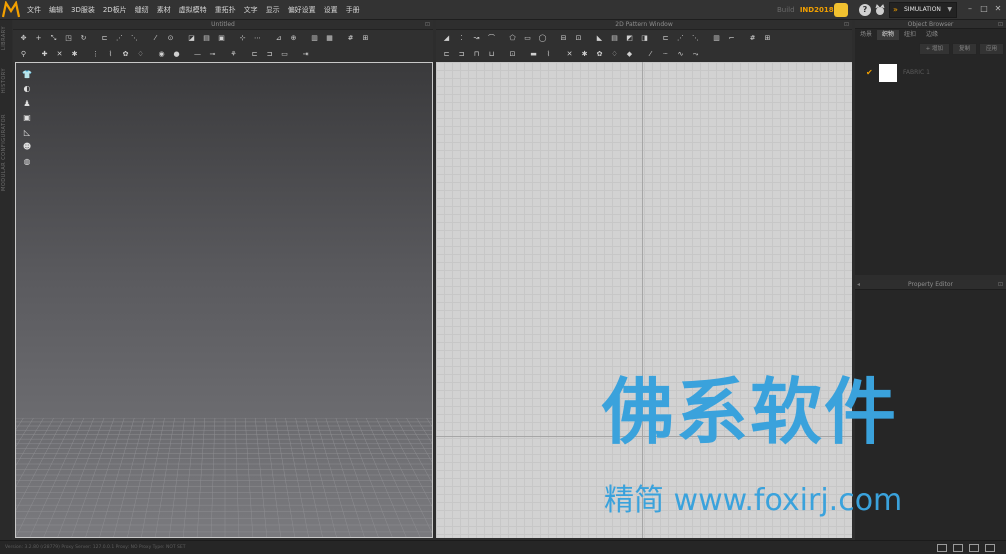  What do you see at coordinates (365, 38) in the screenshot?
I see `mesh-grid-icon: ⊞` at bounding box center [365, 38].